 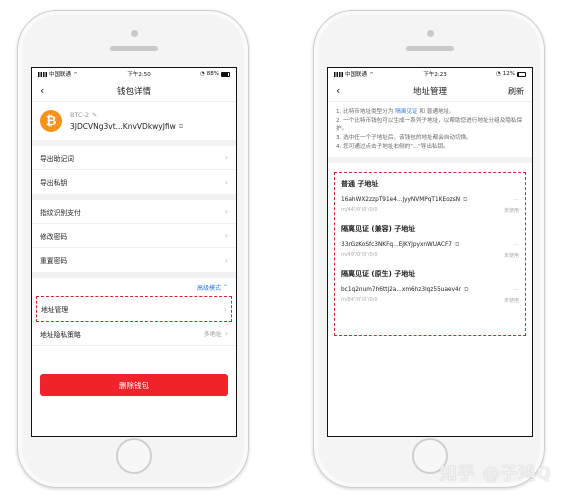 I want to click on delete-wallet-button: 删除钱包, so click(x=134, y=385).